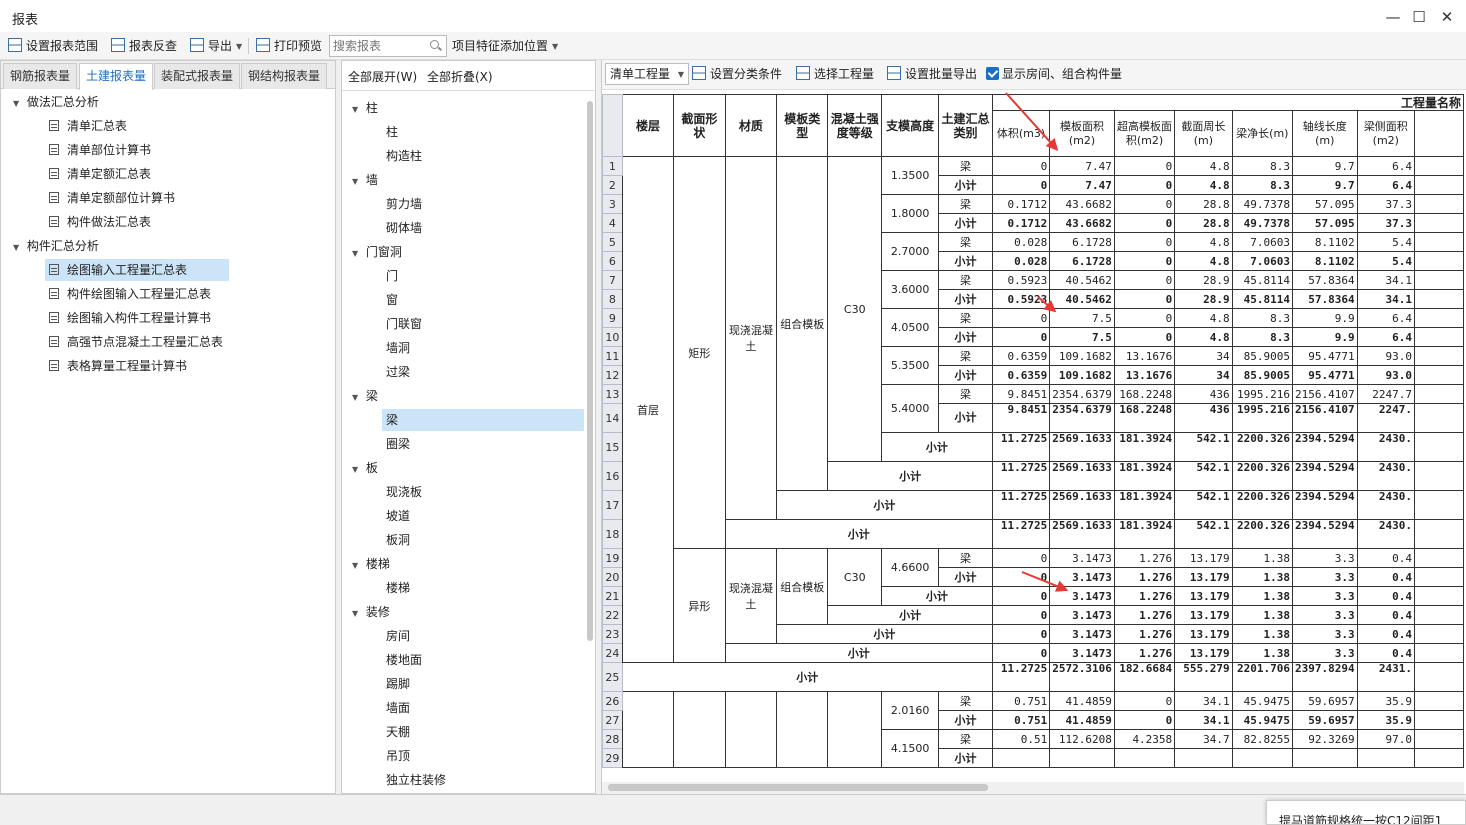 This screenshot has height=825, width=1466. Describe the element at coordinates (1033, 788) in the screenshot. I see `horizontal-scrollbar` at that location.